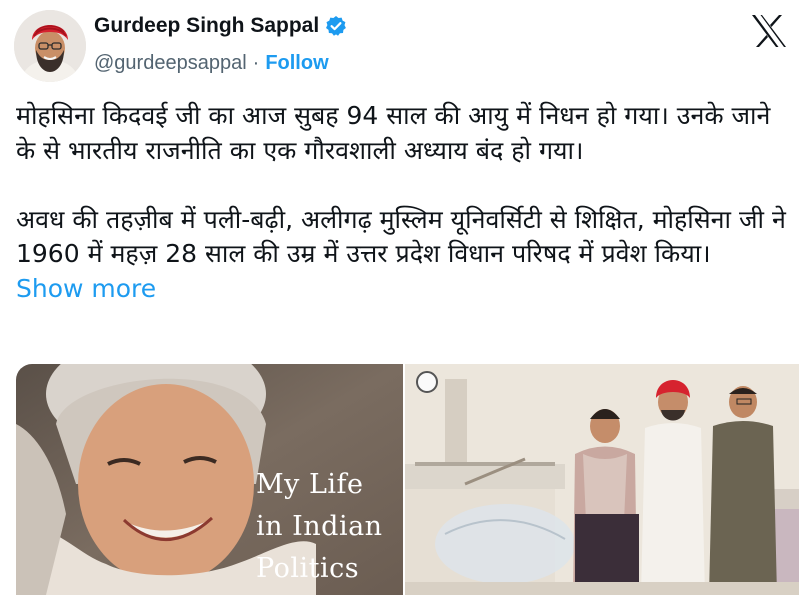 This screenshot has height=595, width=799. What do you see at coordinates (319, 526) in the screenshot?
I see `book-cover-title: My Life in Indian Politics` at bounding box center [319, 526].